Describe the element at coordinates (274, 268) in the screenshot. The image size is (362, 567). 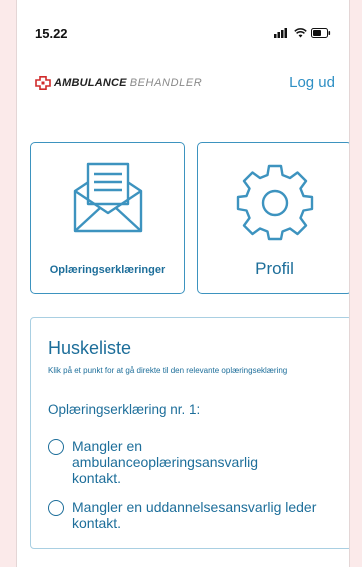
I see `tile-label: Profil` at that location.